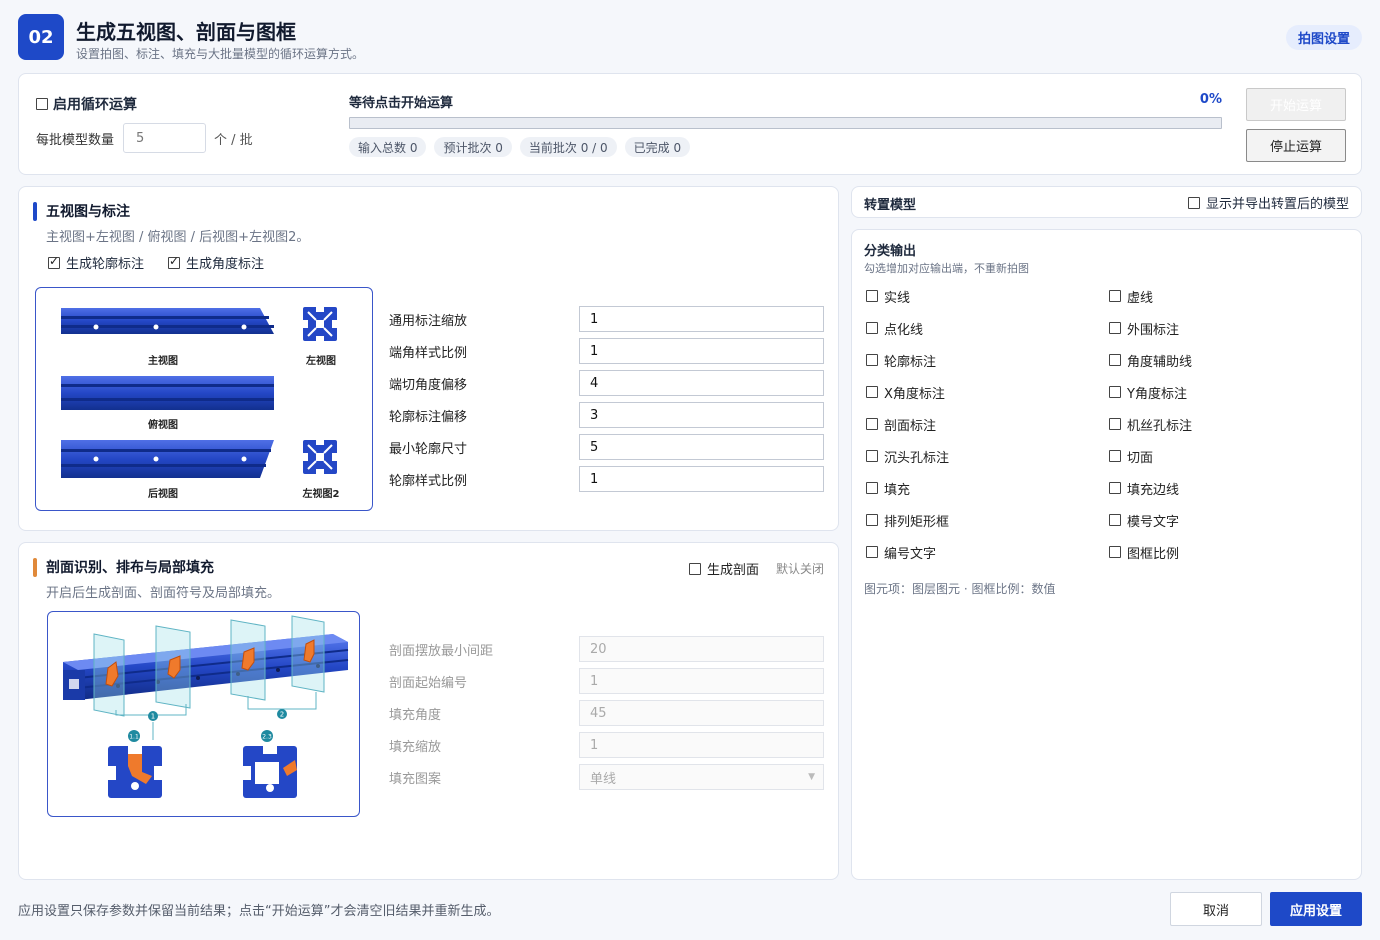 This screenshot has width=1380, height=940. I want to click on rotate-export-checkbox, so click(1194, 202).